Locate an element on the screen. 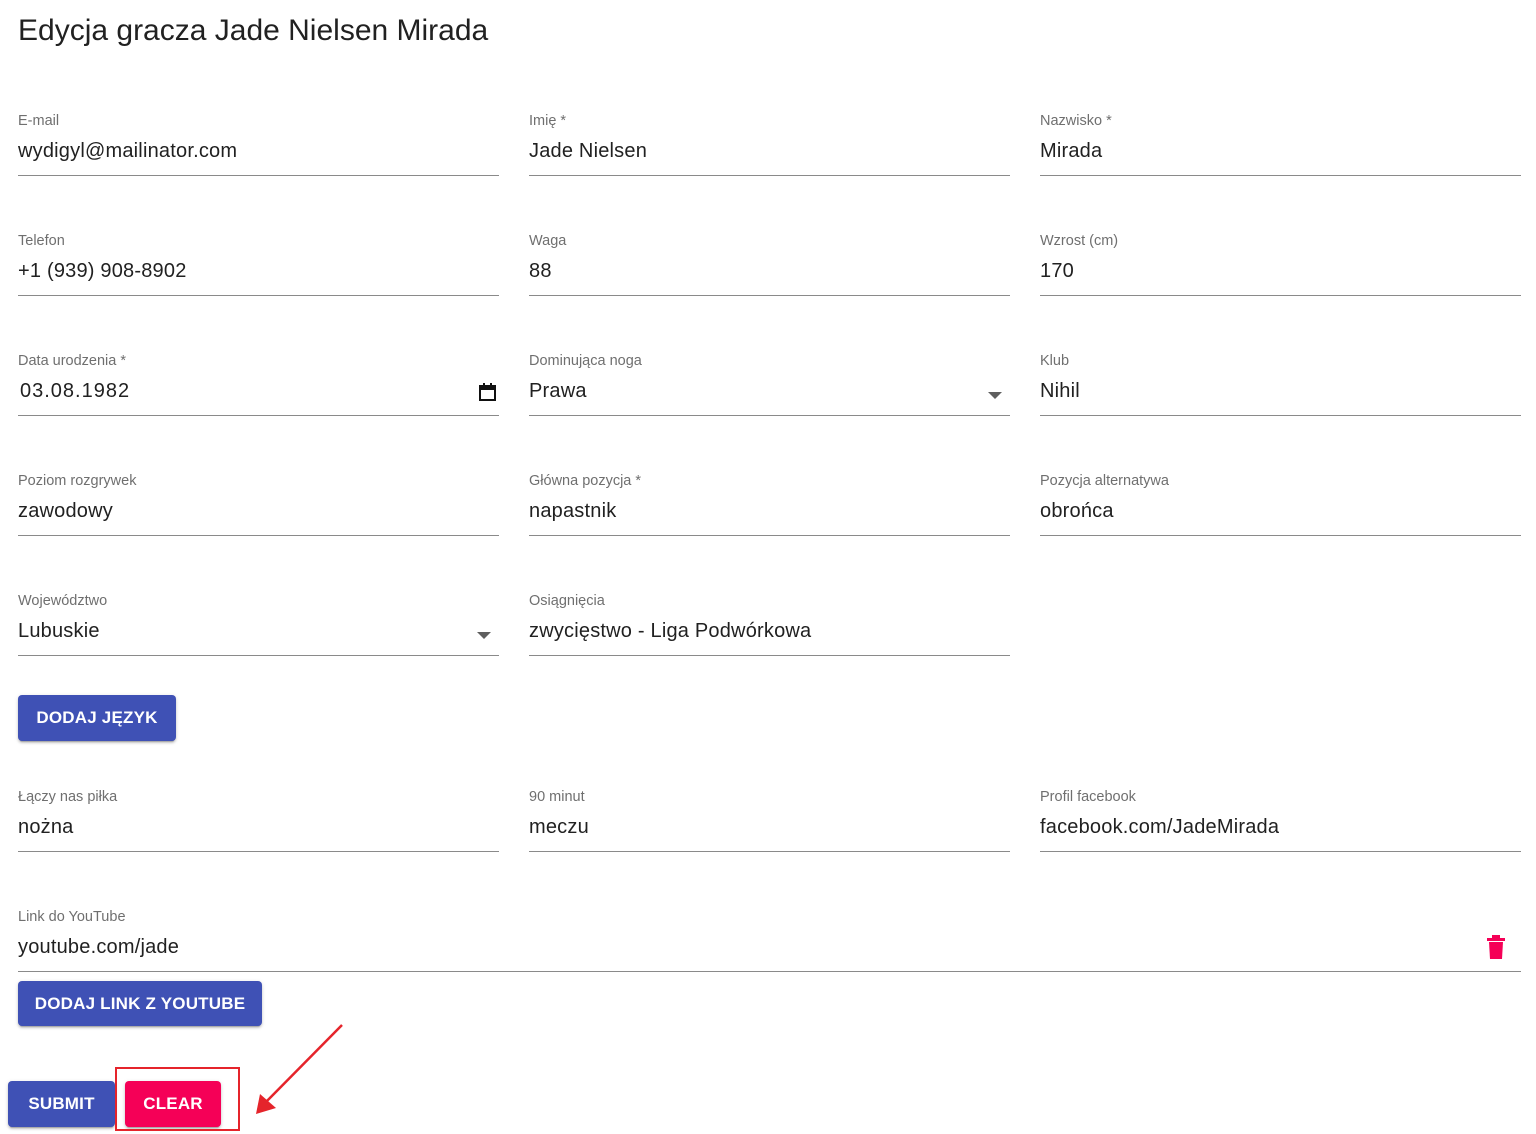 The image size is (1536, 1134). weight-field: Waga 88 is located at coordinates (769, 264).